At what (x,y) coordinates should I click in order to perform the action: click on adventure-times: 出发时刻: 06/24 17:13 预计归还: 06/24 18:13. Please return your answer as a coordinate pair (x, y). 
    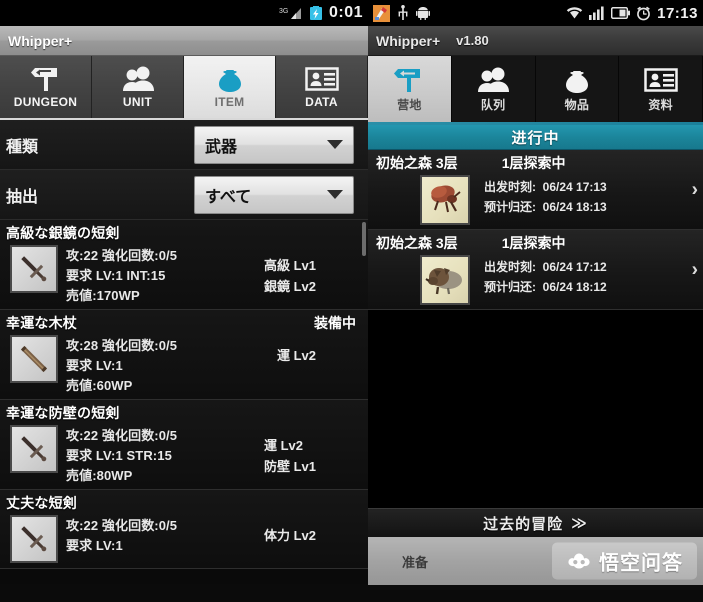
    Looking at the image, I should click on (545, 195).